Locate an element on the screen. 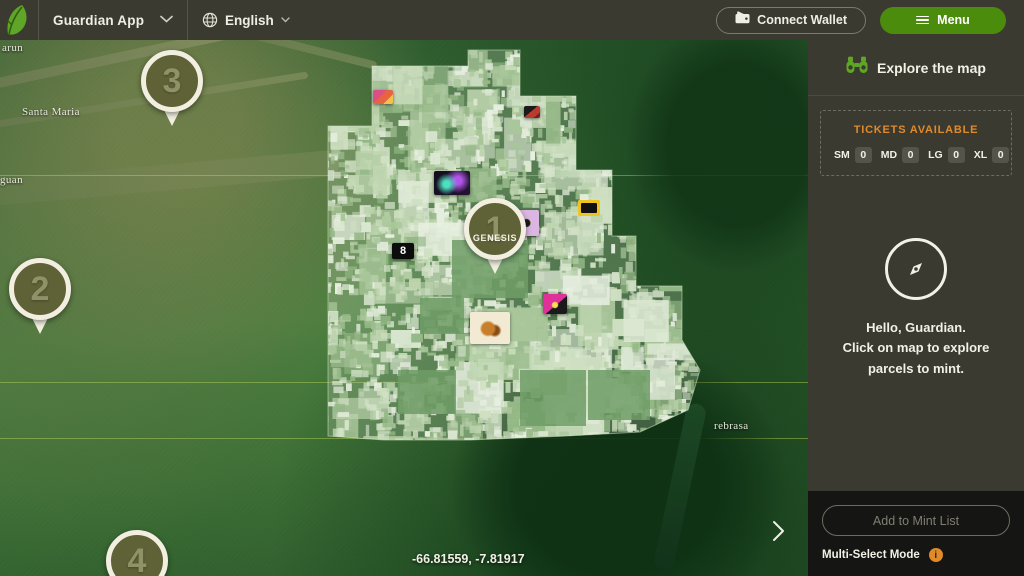  terrain-river-bend is located at coordinates (680, 487).